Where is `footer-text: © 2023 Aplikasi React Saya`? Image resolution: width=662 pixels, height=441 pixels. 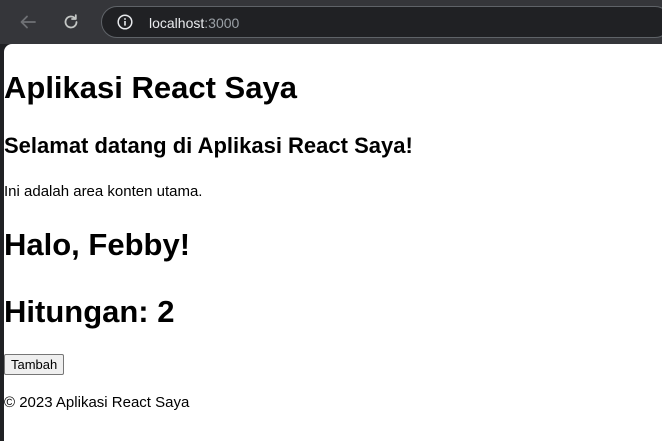
footer-text: © 2023 Aplikasi React Saya is located at coordinates (97, 402).